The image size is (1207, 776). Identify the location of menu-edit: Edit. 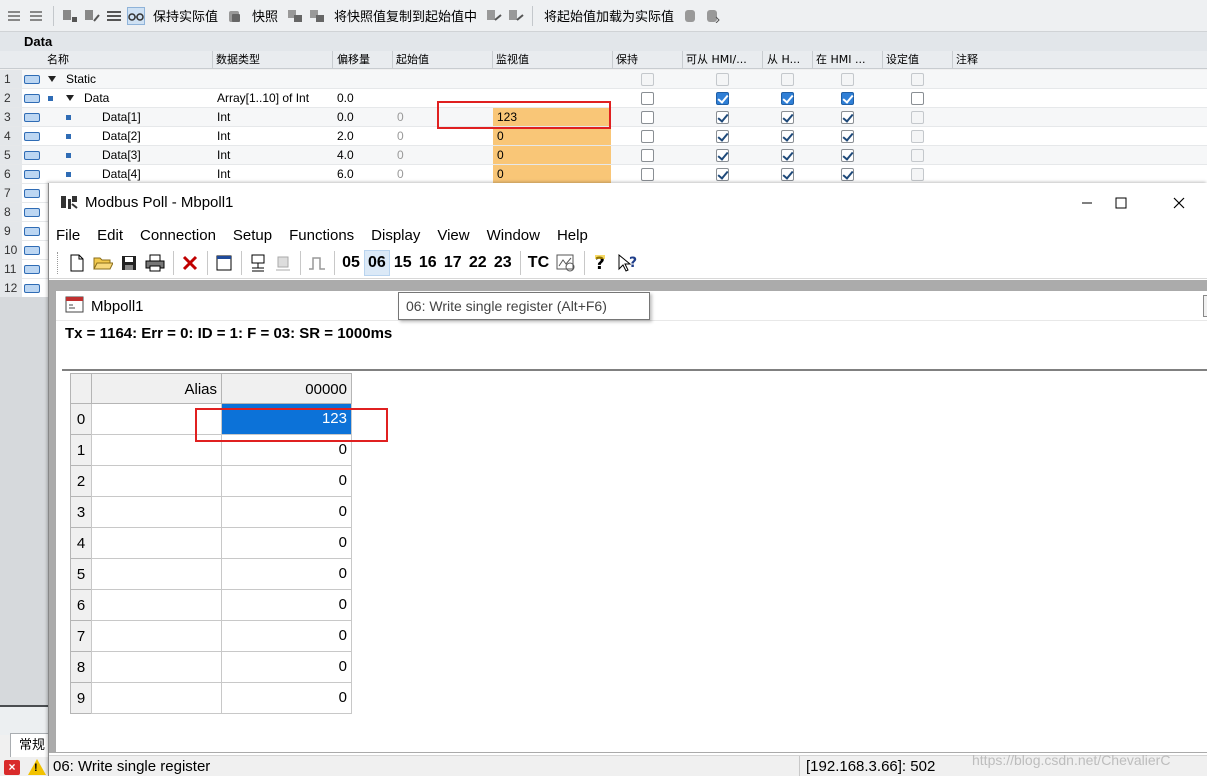
(110, 235).